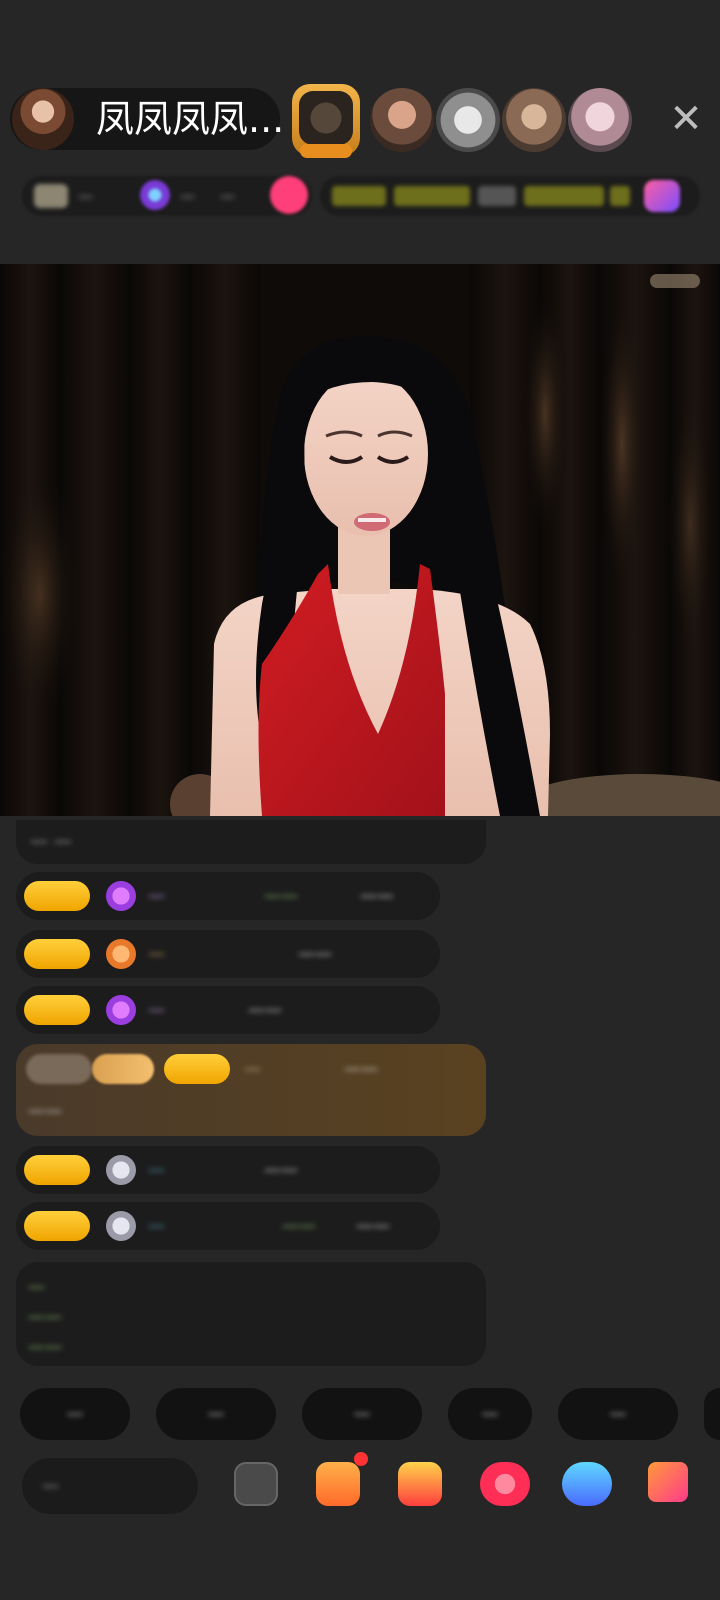  I want to click on quick-chip-1: —, so click(75, 1414).